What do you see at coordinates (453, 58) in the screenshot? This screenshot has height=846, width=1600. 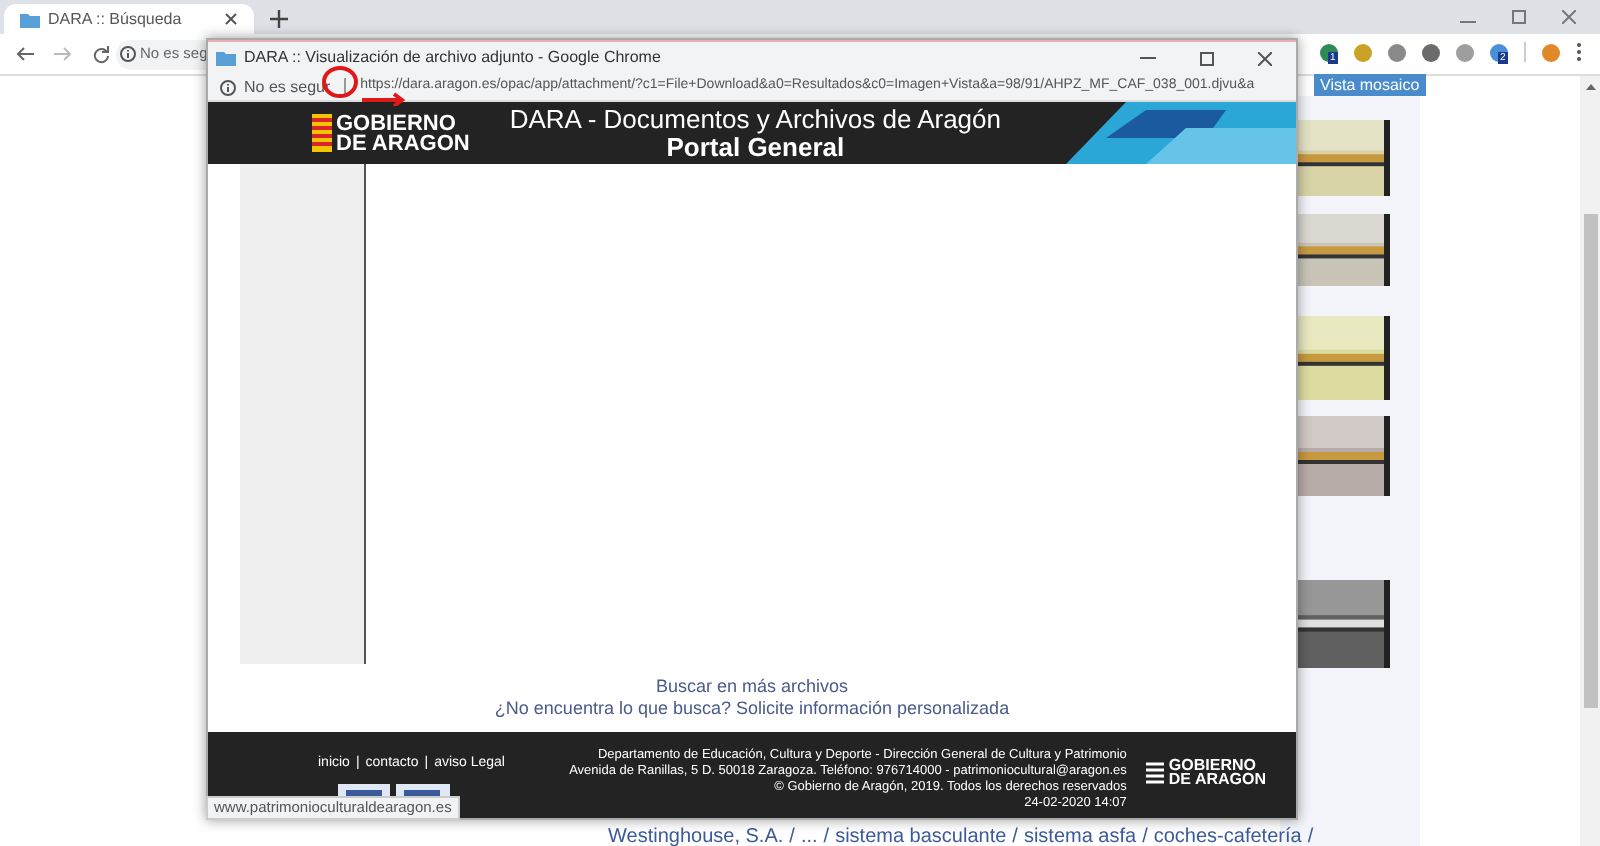 I see `window-title: DARA :: Visualización de archivo adjunto - Google Chrome` at bounding box center [453, 58].